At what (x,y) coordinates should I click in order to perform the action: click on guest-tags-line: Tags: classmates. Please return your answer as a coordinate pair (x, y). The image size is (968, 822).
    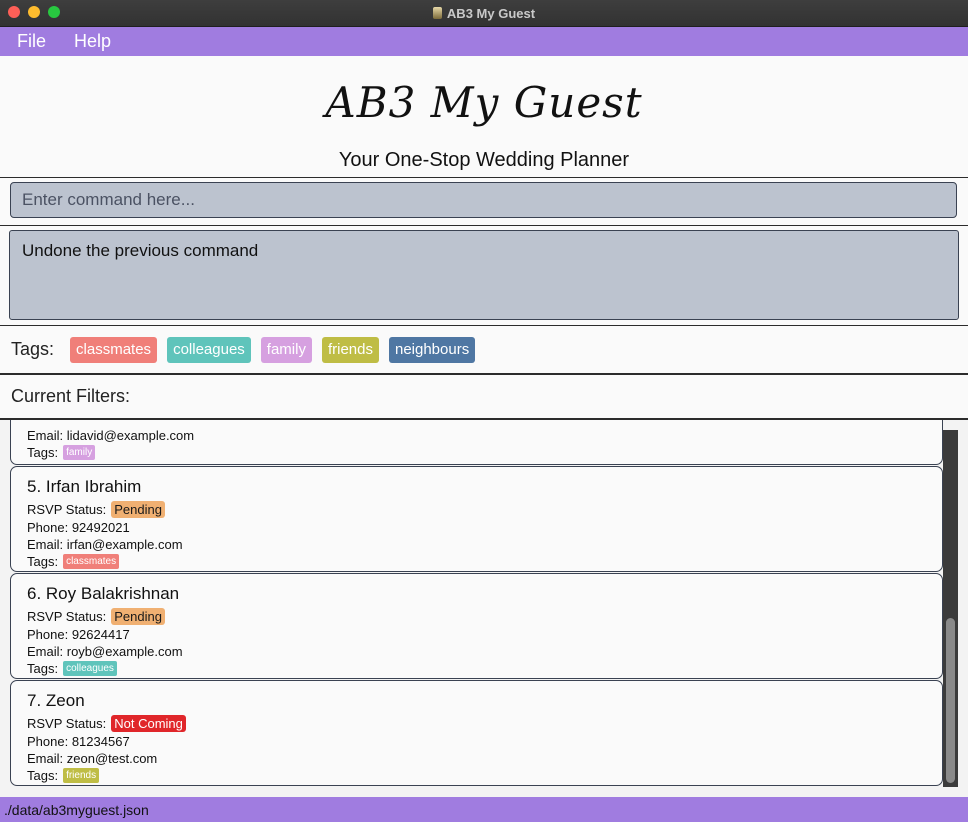
    Looking at the image, I should click on (476, 561).